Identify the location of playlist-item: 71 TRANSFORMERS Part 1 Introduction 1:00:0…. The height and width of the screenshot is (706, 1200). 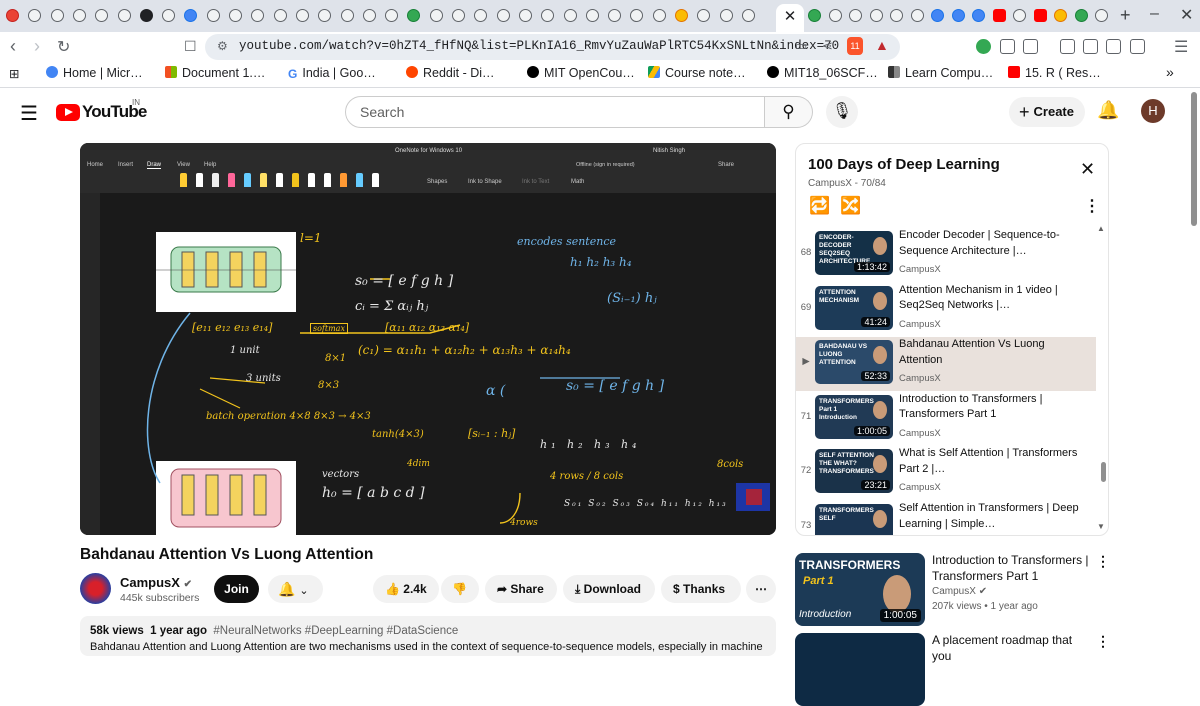
(946, 419).